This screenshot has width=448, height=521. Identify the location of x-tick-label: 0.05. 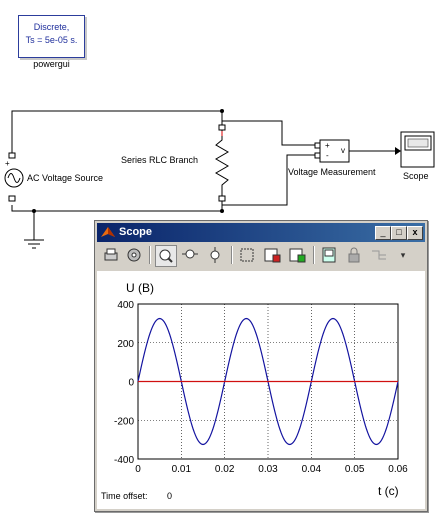
(355, 469).